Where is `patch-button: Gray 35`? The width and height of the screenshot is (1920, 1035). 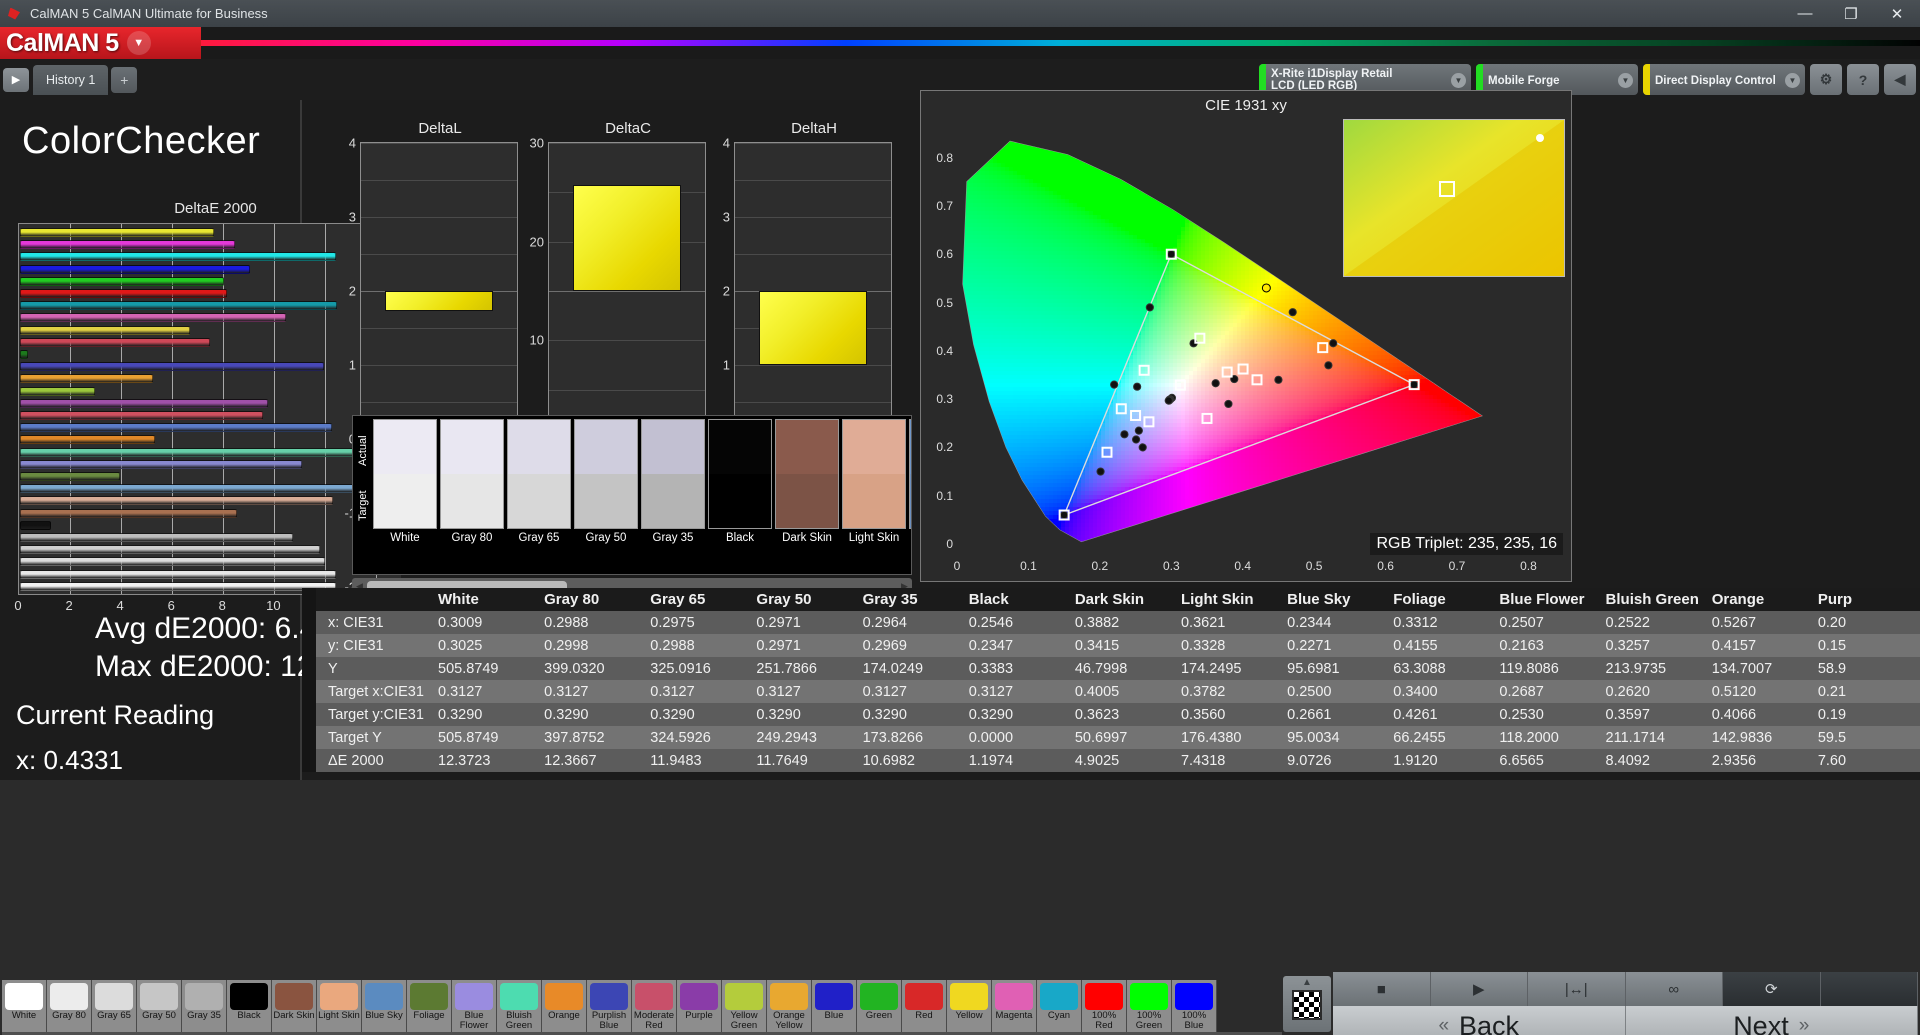
patch-button: Gray 35 is located at coordinates (204, 1006).